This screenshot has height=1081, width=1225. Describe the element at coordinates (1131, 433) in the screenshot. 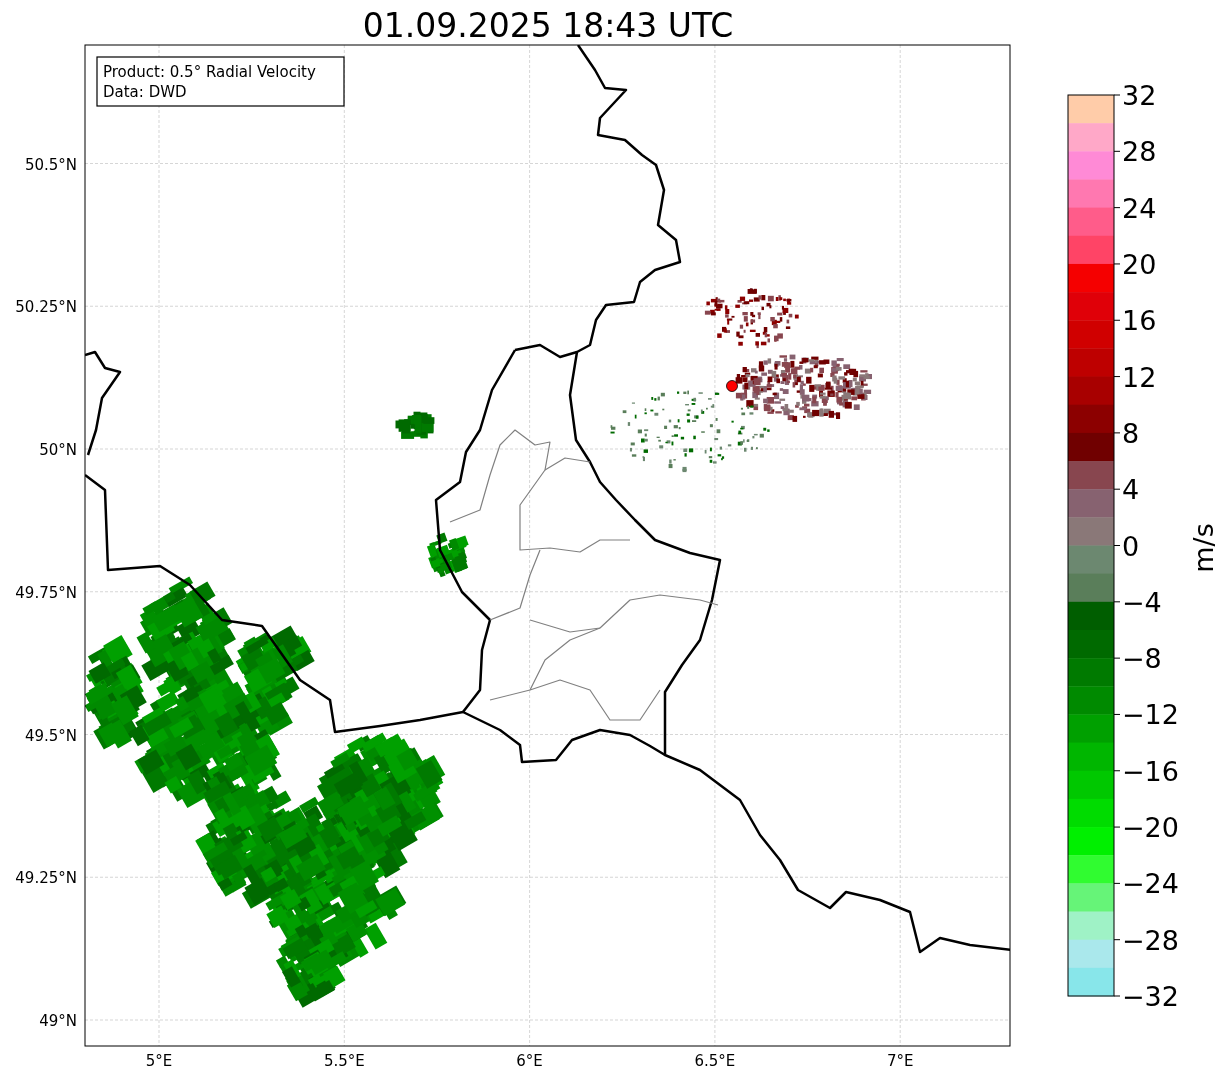

I see `colorbar-tick-label: 8` at that location.